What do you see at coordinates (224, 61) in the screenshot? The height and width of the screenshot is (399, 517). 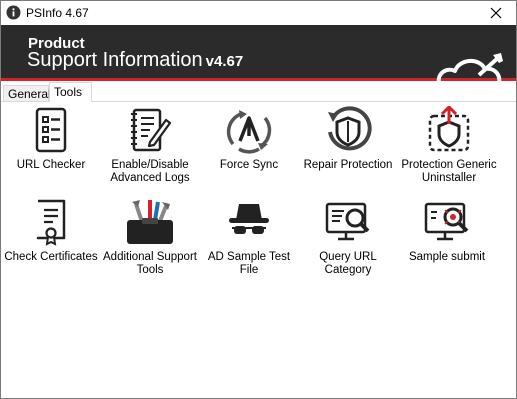 I see `banner-version: v4.67` at bounding box center [224, 61].